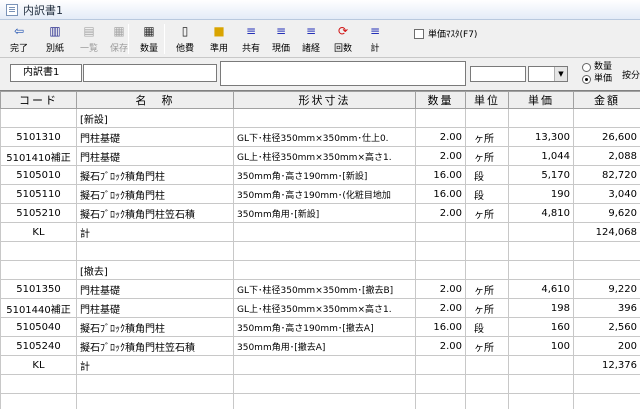 This screenshot has width=640, height=409. What do you see at coordinates (320, 270) in the screenshot?
I see `table-row: [撤去]` at bounding box center [320, 270].